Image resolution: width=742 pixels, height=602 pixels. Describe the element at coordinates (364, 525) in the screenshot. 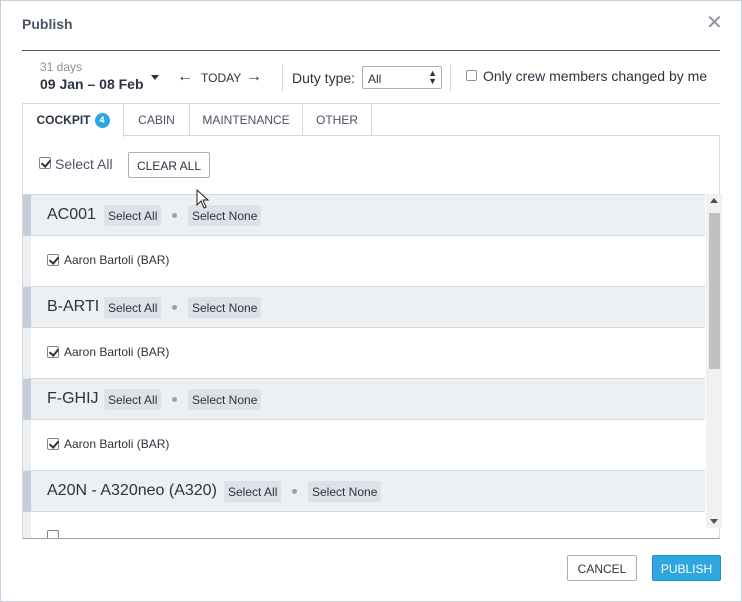

I see `list-item` at that location.